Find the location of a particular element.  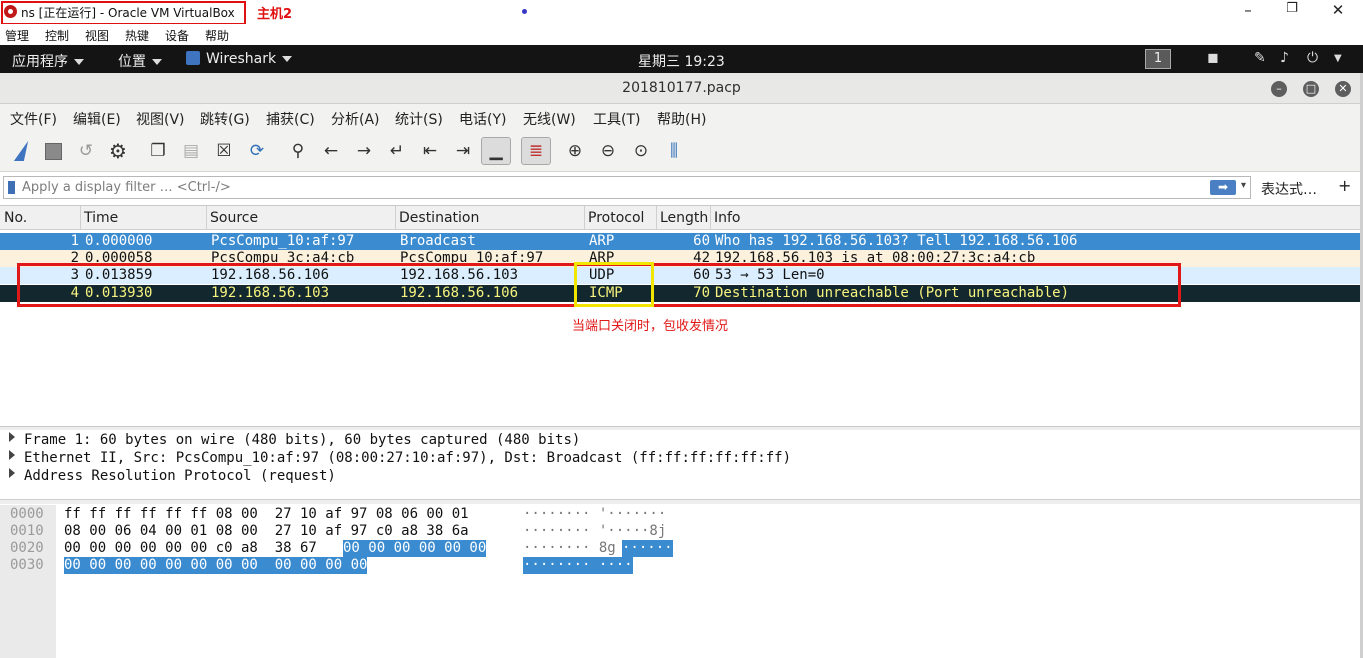

column-time: Time is located at coordinates (101, 222).